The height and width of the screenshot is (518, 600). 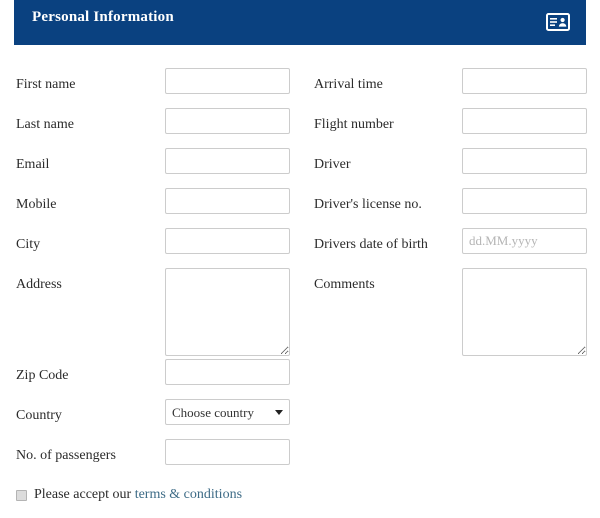 I want to click on input-email, so click(x=227, y=161).